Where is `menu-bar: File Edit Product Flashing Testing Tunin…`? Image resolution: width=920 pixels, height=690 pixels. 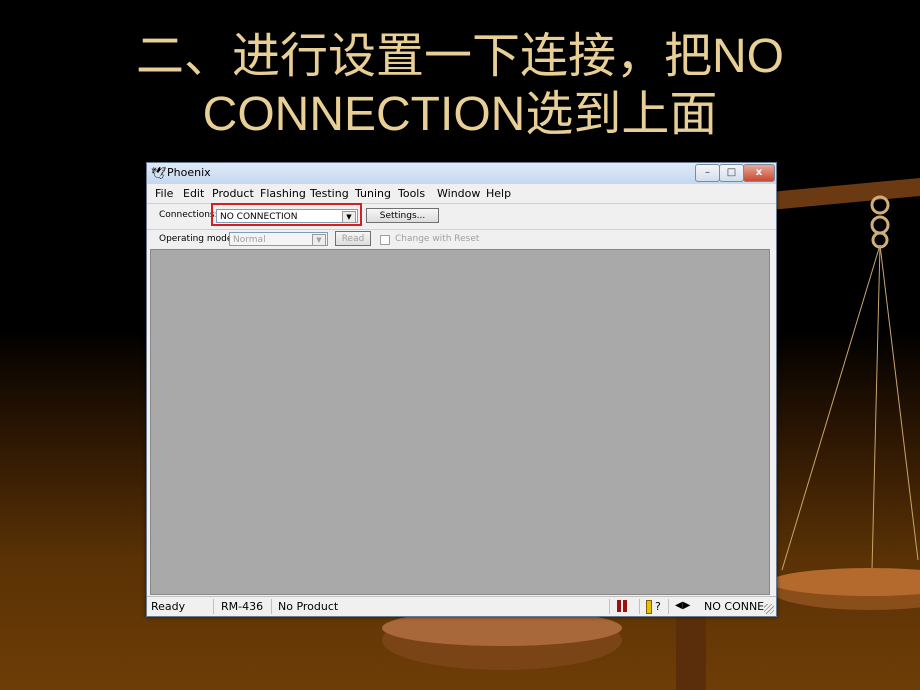
menu-bar: File Edit Product Flashing Testing Tunin… is located at coordinates (461, 193).